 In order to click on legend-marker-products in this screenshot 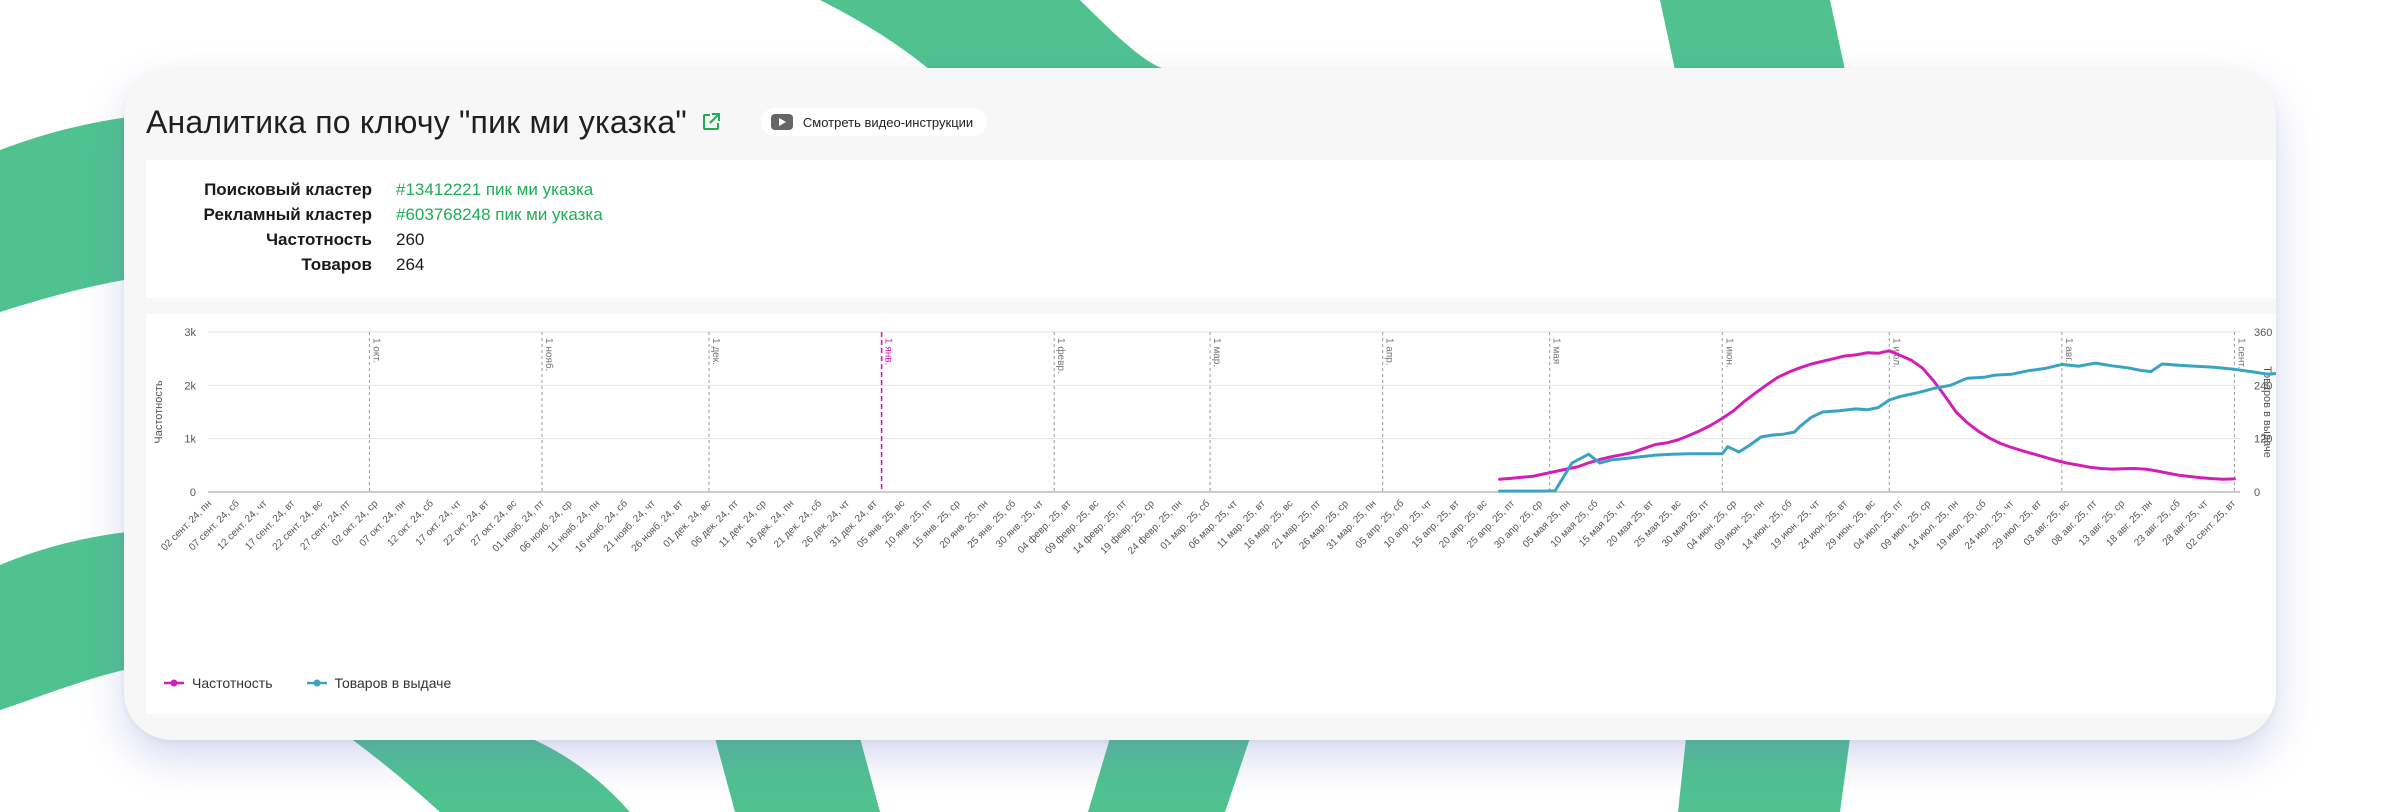, I will do `click(316, 683)`.